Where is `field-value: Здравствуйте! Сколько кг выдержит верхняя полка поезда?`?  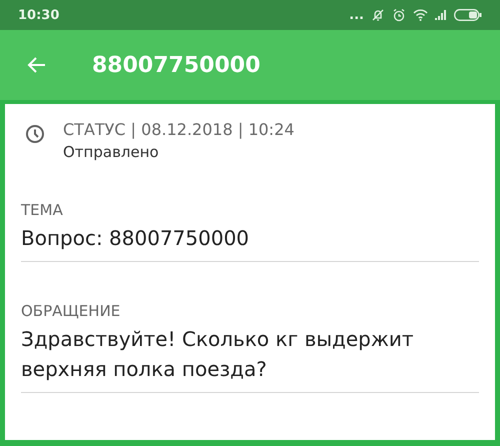
field-value: Здравствуйте! Сколько кг выдержит верхняя полка поезда? is located at coordinates (218, 354).